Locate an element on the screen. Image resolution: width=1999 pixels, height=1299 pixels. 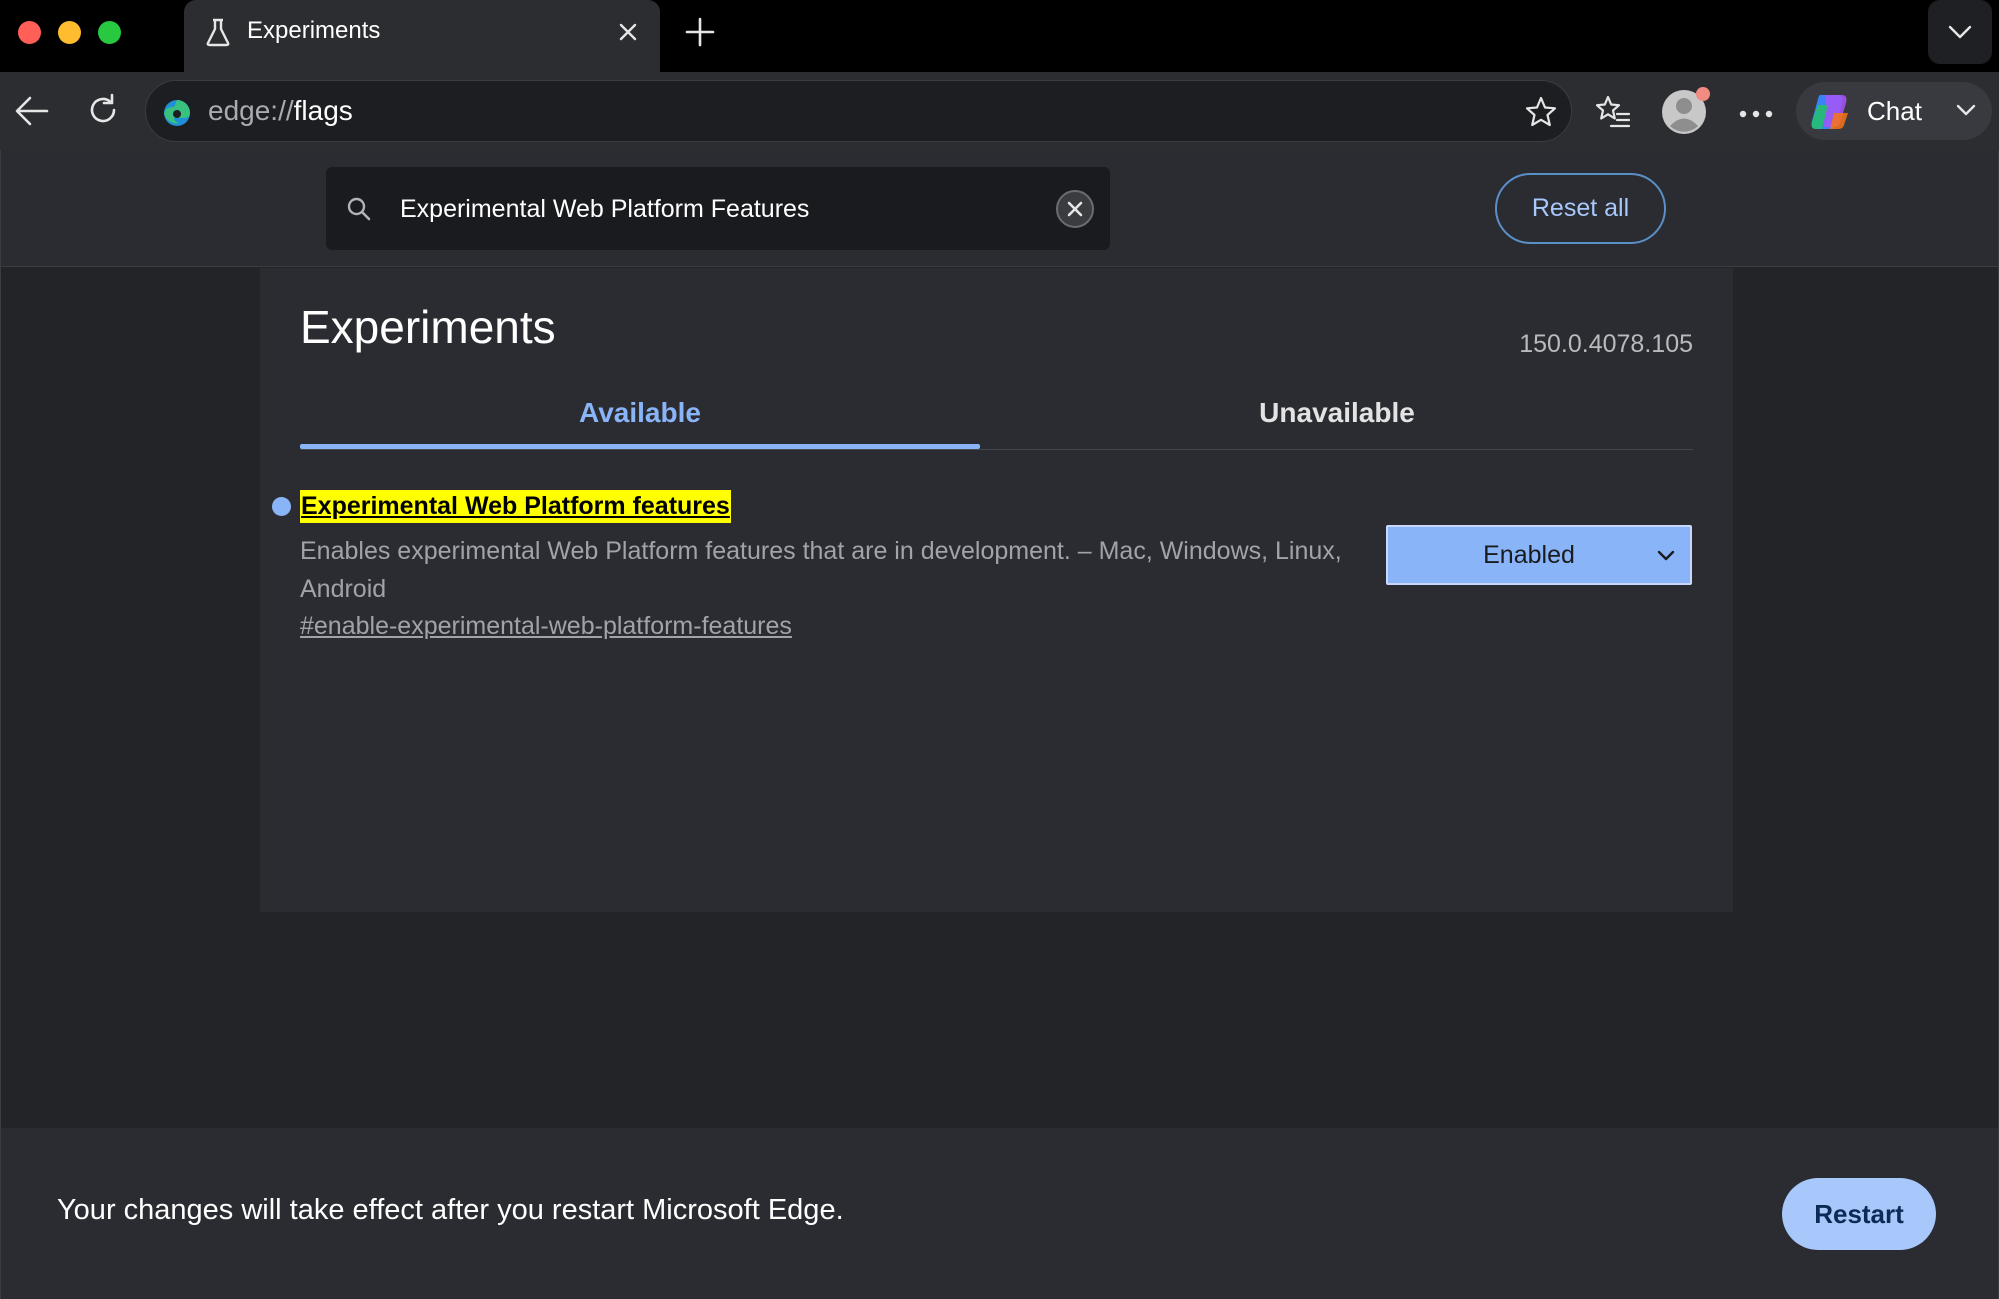
tab-strip: Experiments is located at coordinates (999, 36).